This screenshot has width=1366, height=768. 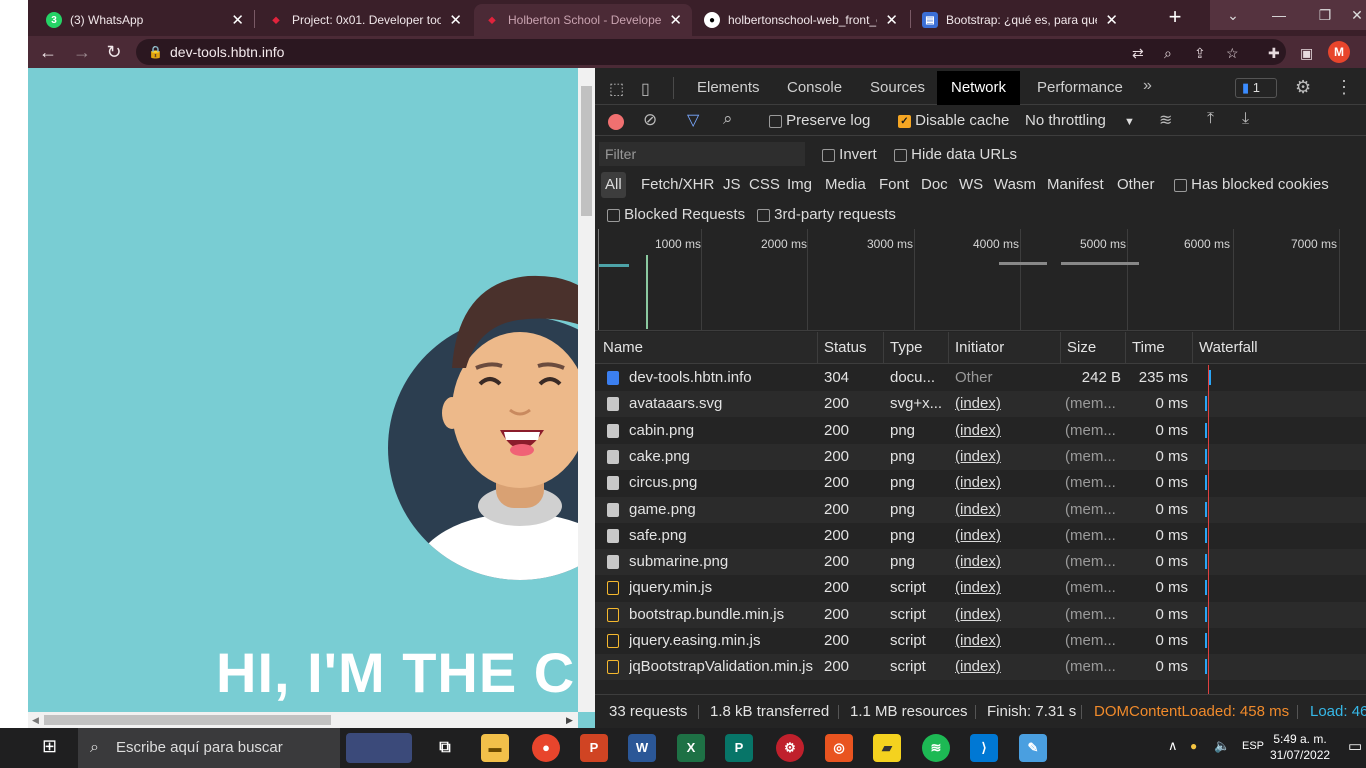 What do you see at coordinates (722, 510) in the screenshot?
I see `request-name: game.png` at bounding box center [722, 510].